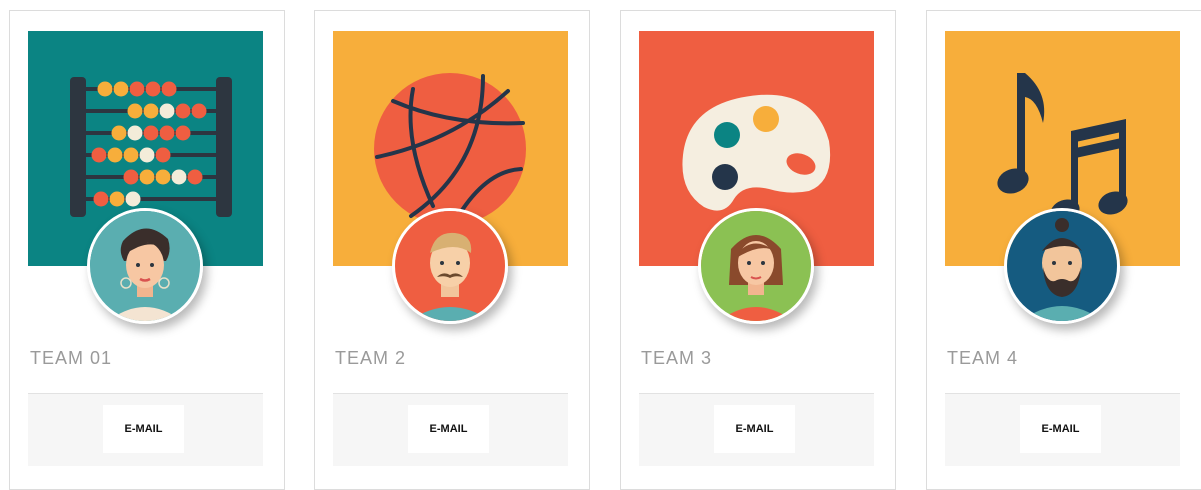  I want to click on bearded-man-avatar-icon, so click(1062, 266).